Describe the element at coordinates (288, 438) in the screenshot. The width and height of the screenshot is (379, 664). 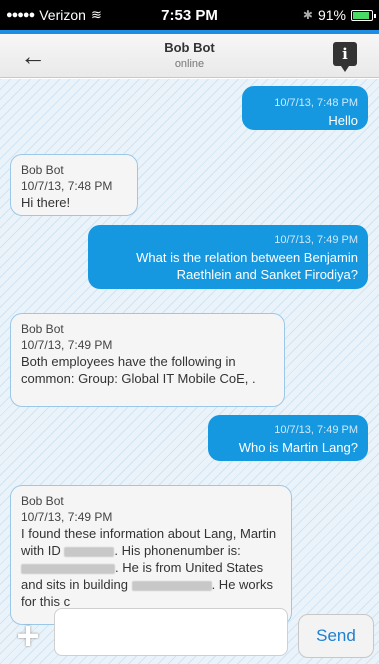
I see `message-bubble-outgoing: 10/7/13, 7:49 PM Who is Martin Lang?` at that location.